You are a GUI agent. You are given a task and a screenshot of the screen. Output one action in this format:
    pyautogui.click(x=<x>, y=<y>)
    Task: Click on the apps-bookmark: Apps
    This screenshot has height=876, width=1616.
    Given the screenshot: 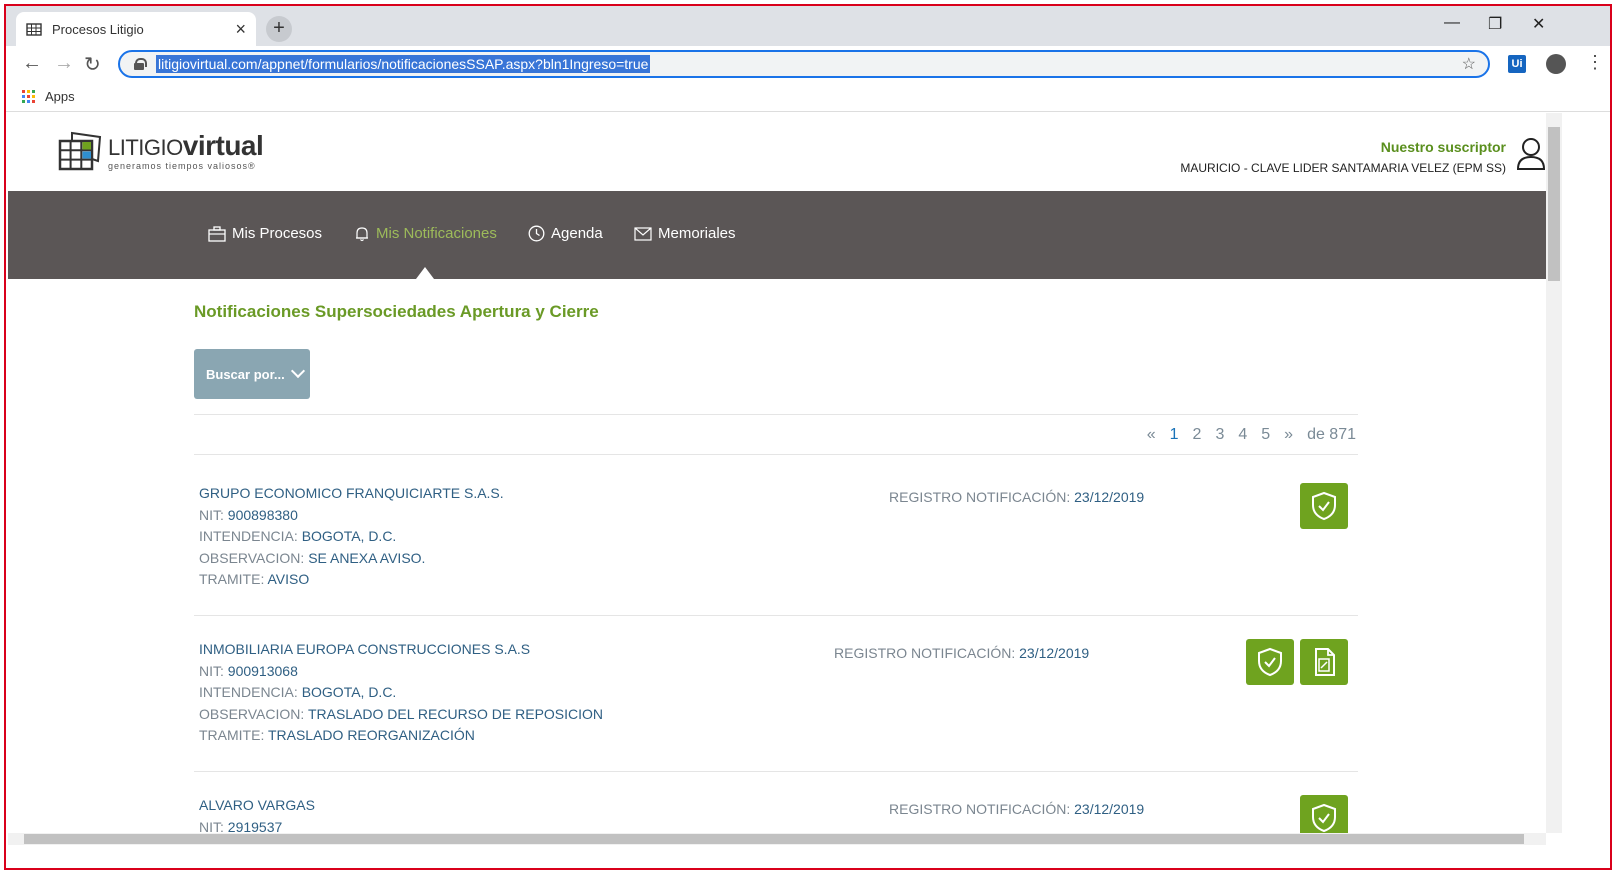 What is the action you would take?
    pyautogui.click(x=60, y=96)
    